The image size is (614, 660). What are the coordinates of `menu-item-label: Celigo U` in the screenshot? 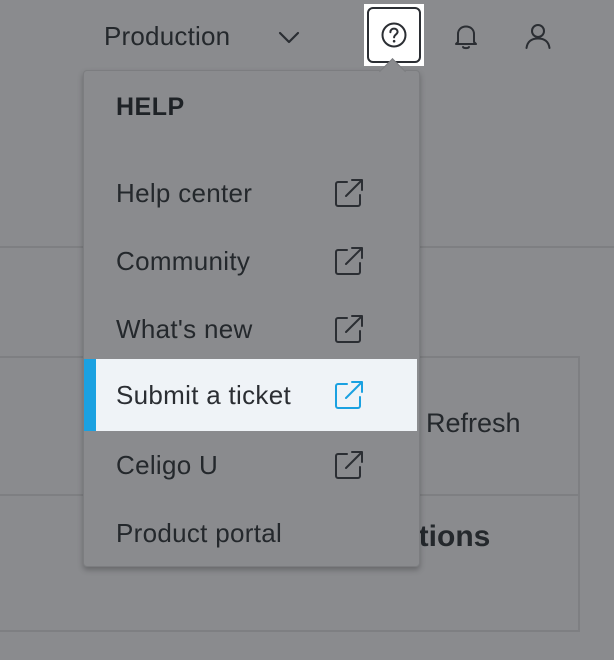 It's located at (167, 464).